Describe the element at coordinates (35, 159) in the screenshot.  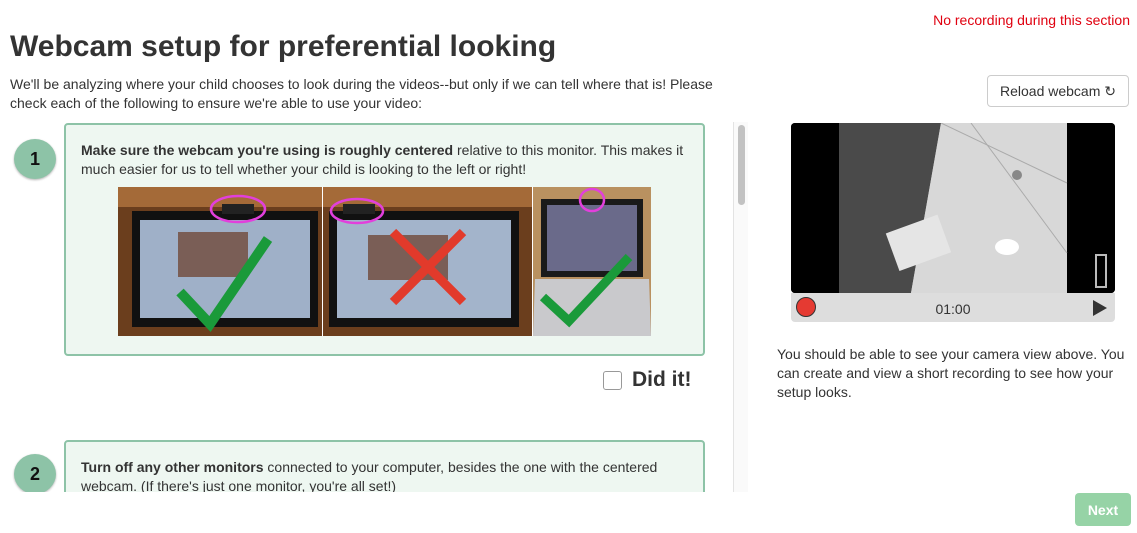
I see `step-number-1: 1` at that location.